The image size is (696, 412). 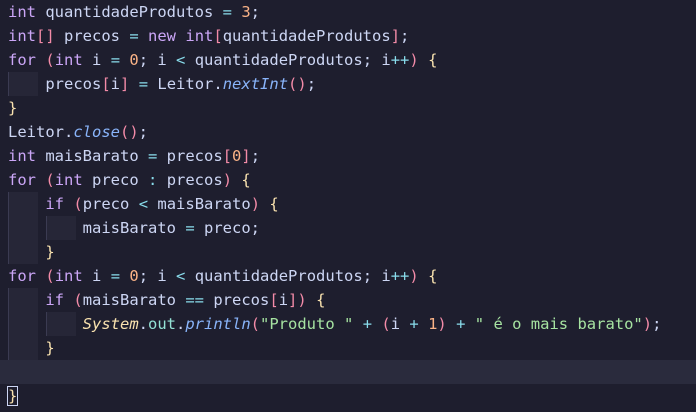 What do you see at coordinates (162, 36) in the screenshot?
I see `code-token: new` at bounding box center [162, 36].